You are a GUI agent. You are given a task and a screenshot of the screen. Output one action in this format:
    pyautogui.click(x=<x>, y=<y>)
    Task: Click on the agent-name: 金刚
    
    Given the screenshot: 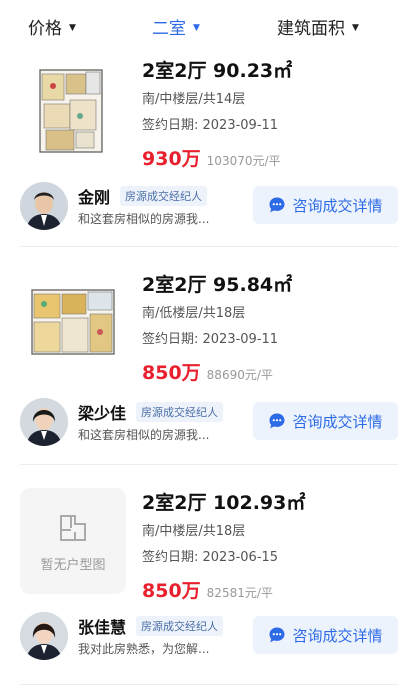 What is the action you would take?
    pyautogui.click(x=94, y=197)
    